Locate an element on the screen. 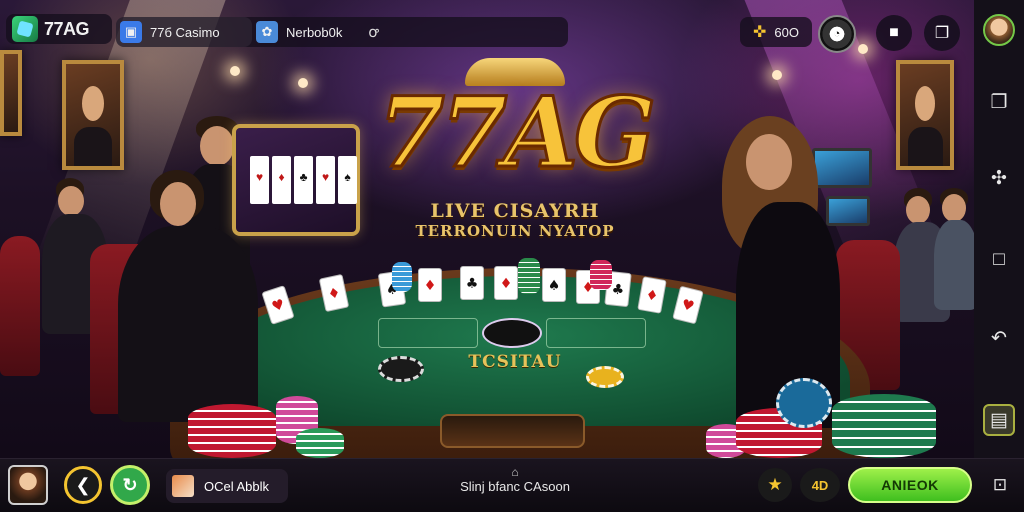 This screenshot has width=1024, height=512. table-selector: OCel Abblk is located at coordinates (227, 486).